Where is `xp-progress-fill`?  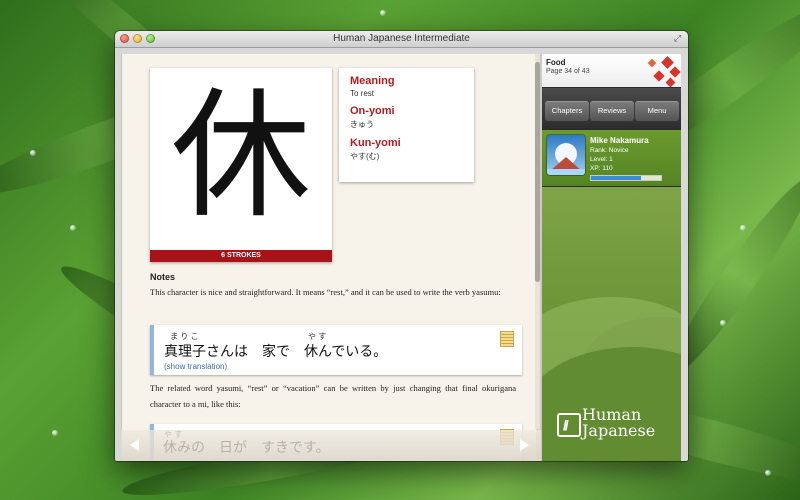
xp-progress-fill is located at coordinates (616, 178).